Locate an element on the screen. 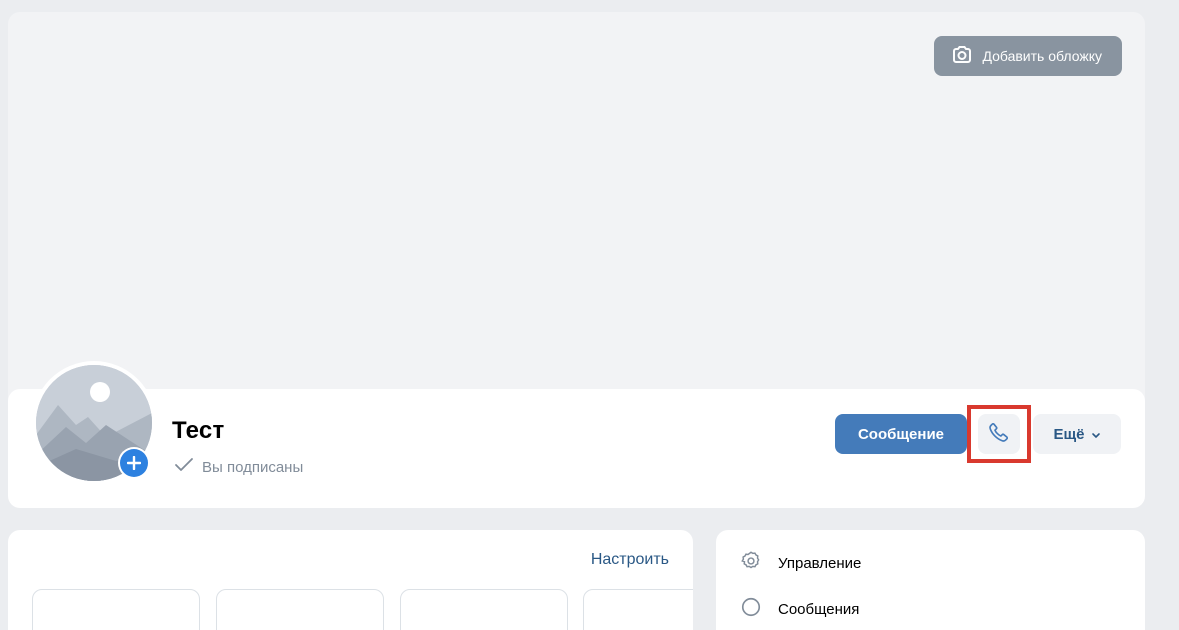  add-avatar-button is located at coordinates (134, 463).